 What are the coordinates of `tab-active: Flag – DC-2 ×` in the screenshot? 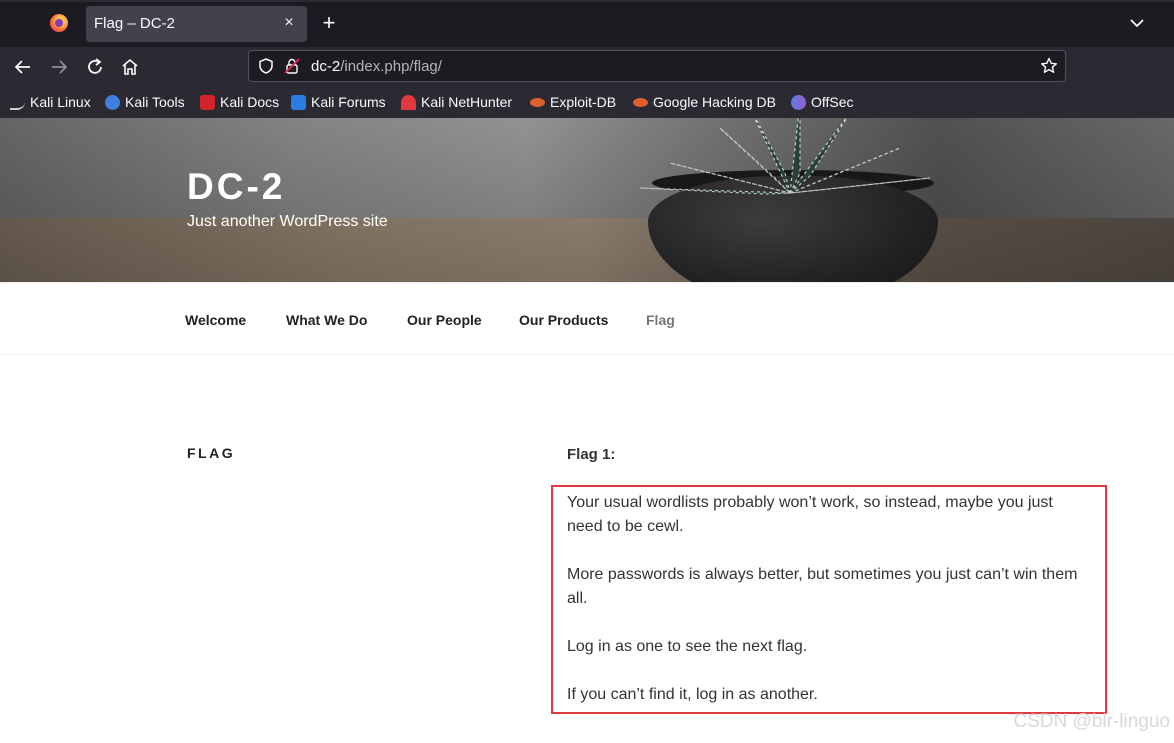 It's located at (196, 24).